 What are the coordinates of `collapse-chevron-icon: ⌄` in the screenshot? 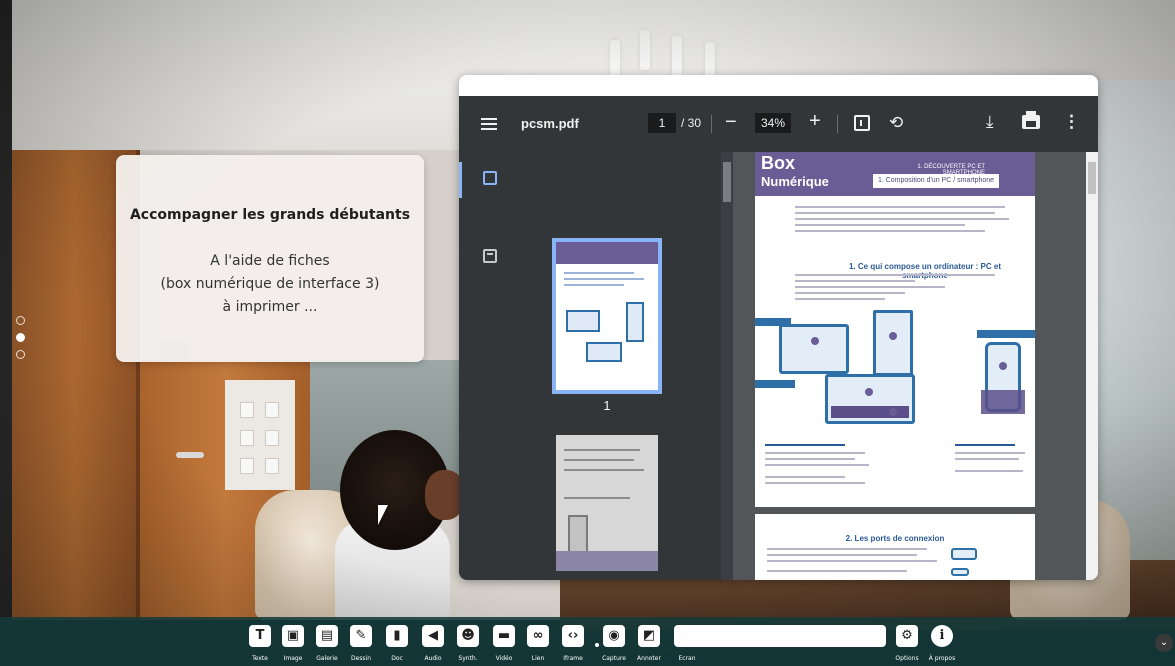 It's located at (1164, 643).